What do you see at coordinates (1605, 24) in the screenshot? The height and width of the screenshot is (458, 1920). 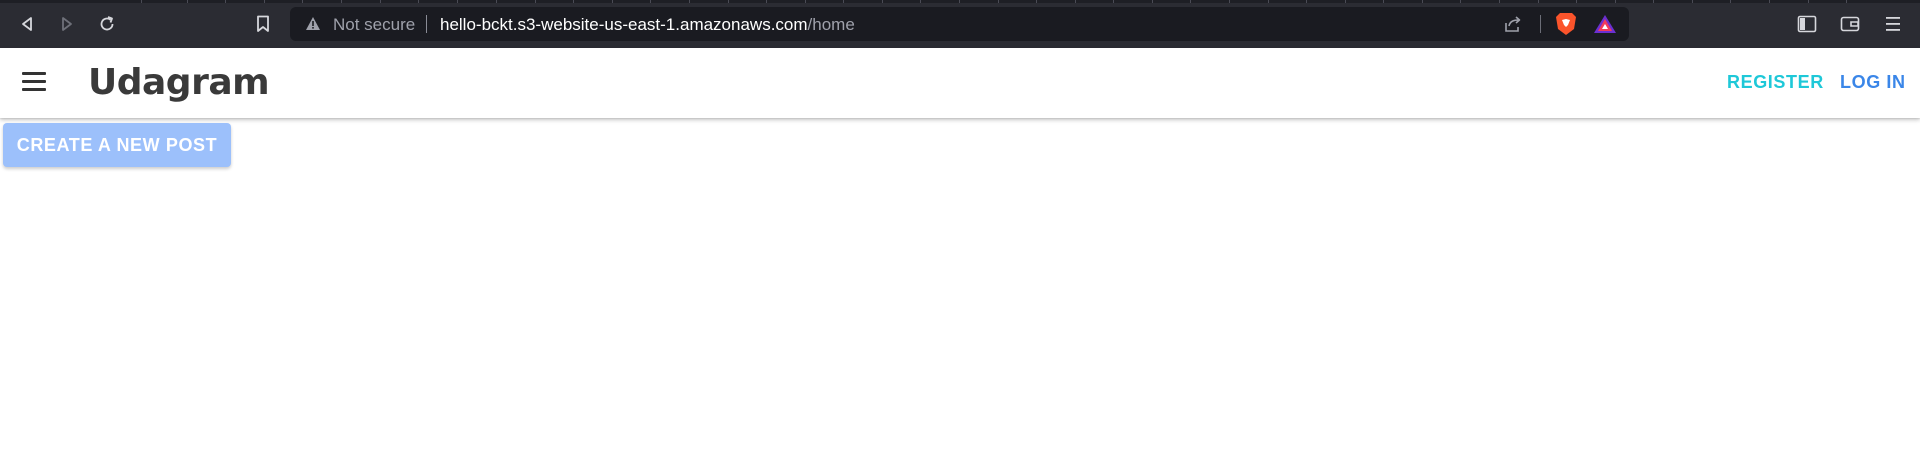 I see `brave-rewards-icon` at bounding box center [1605, 24].